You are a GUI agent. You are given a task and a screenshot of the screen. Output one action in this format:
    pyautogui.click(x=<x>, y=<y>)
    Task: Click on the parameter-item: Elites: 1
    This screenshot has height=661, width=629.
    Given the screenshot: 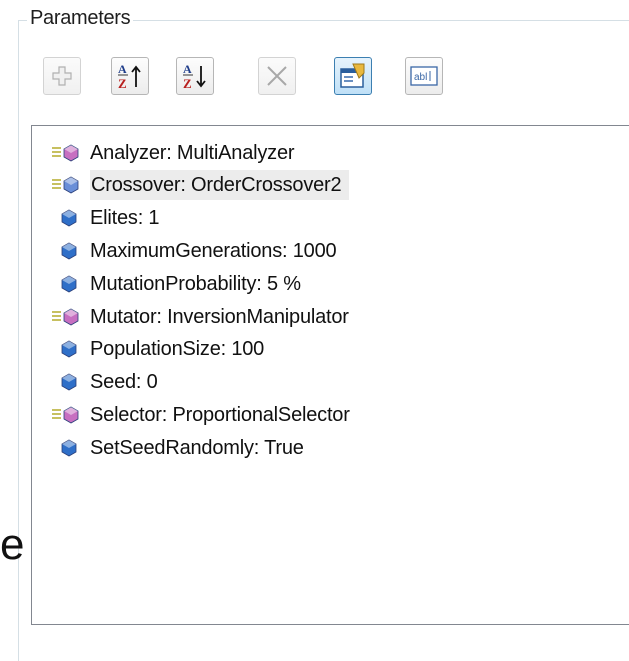 What is the action you would take?
    pyautogui.click(x=105, y=218)
    